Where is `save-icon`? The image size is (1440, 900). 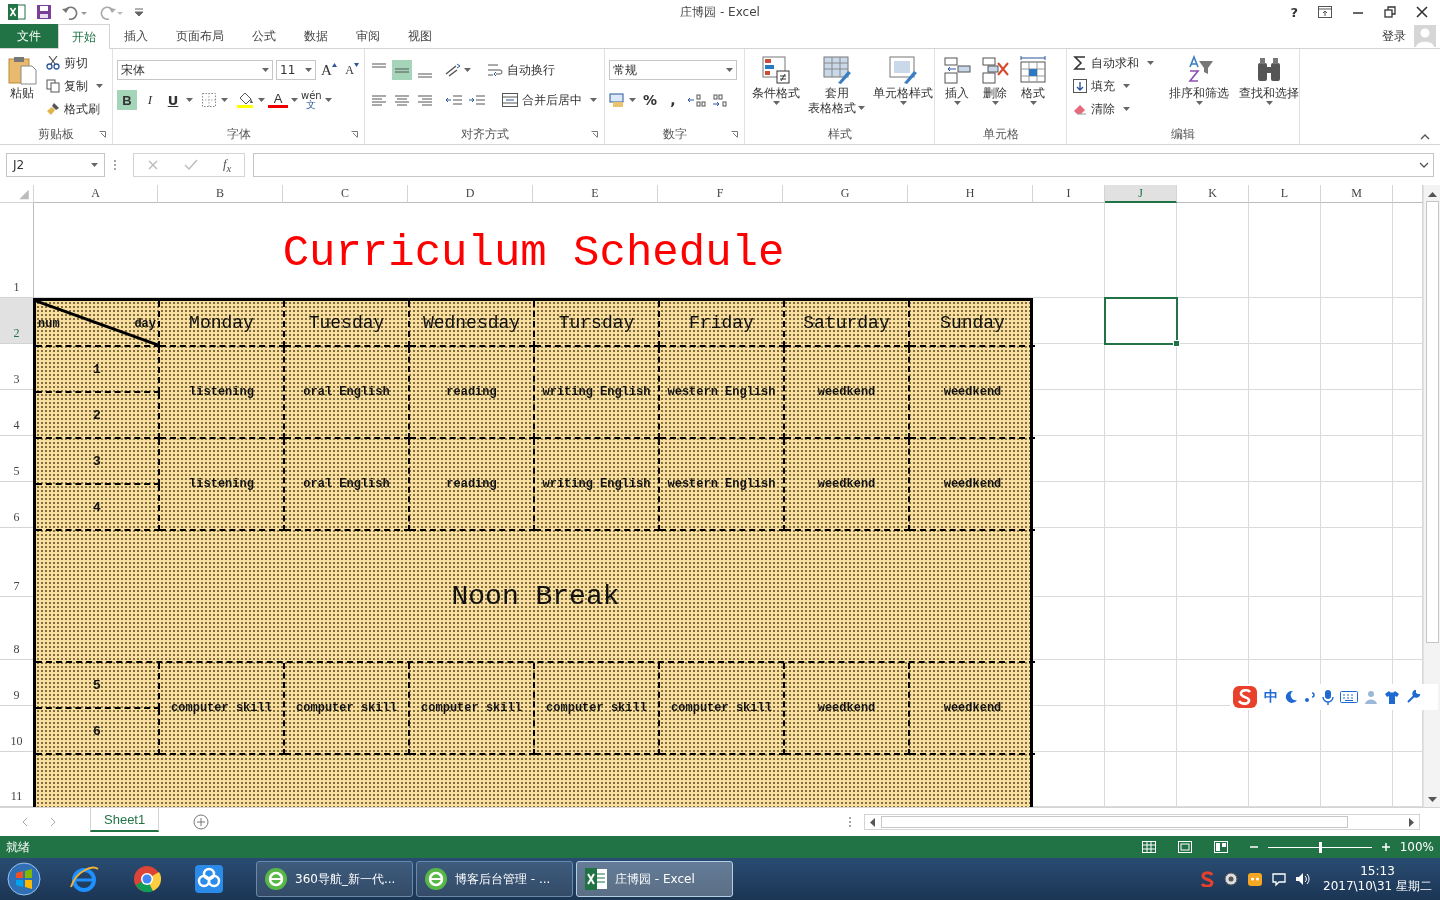
save-icon is located at coordinates (44, 12).